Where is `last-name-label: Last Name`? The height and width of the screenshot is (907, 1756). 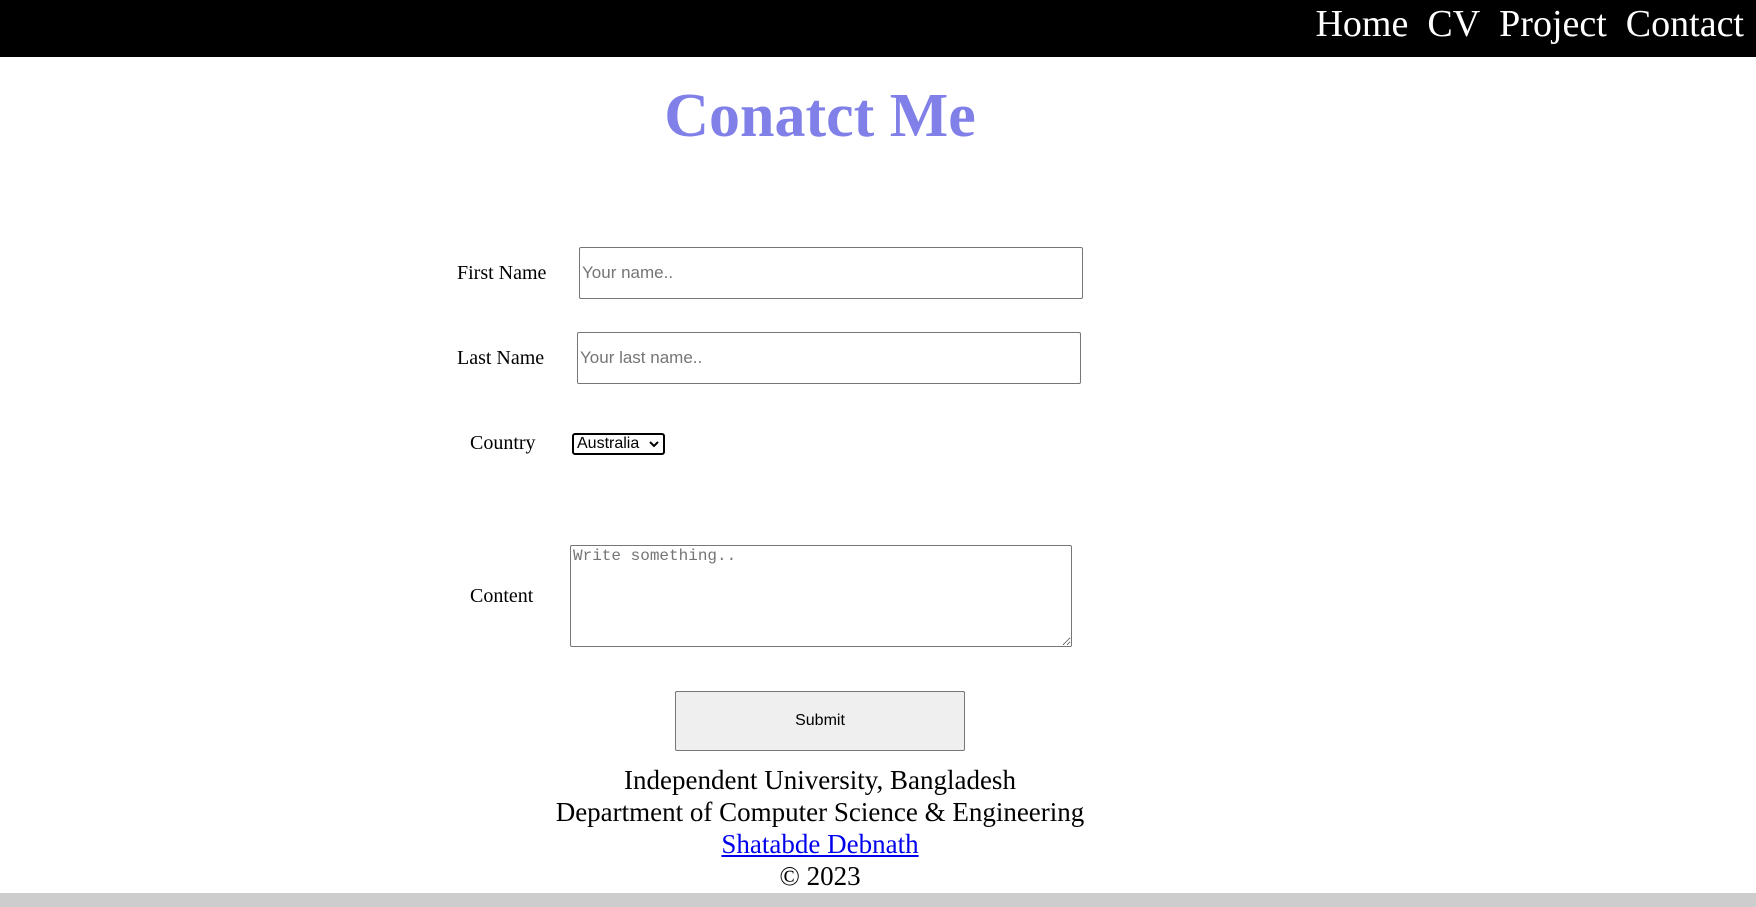 last-name-label: Last Name is located at coordinates (501, 358).